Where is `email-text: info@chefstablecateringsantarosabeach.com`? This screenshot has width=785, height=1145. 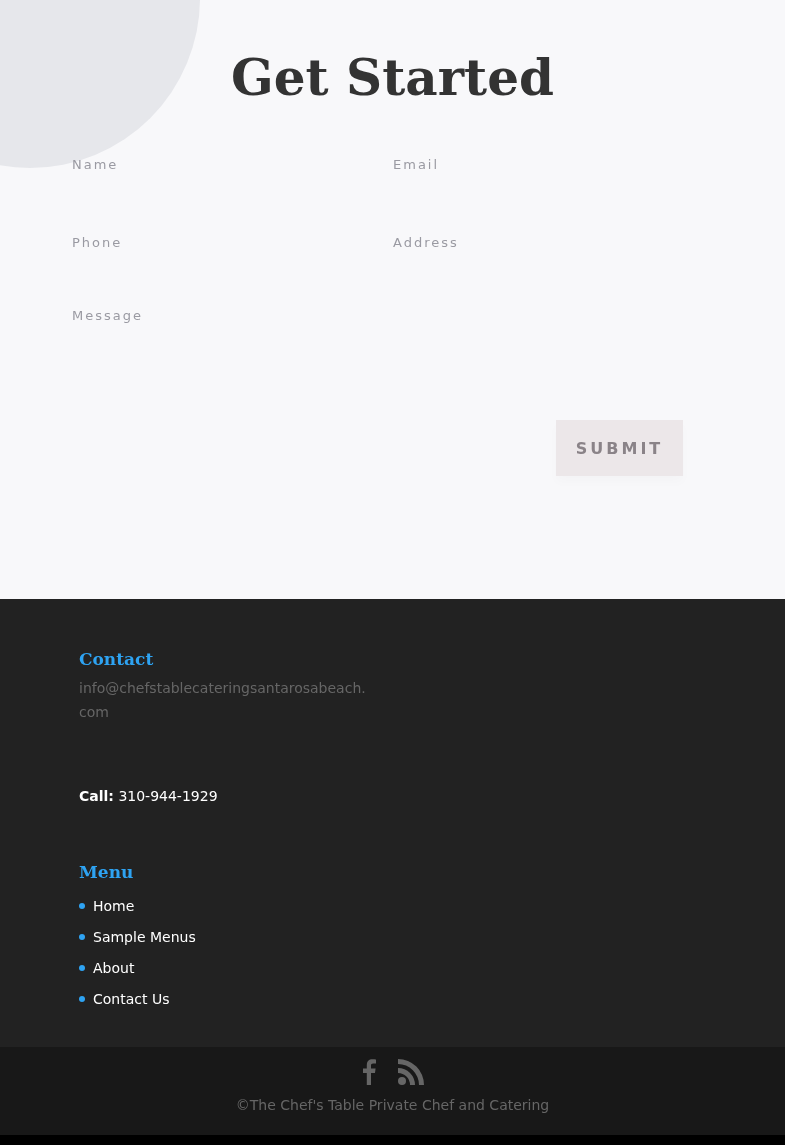 email-text: info@chefstablecateringsantarosabeach.com is located at coordinates (223, 700).